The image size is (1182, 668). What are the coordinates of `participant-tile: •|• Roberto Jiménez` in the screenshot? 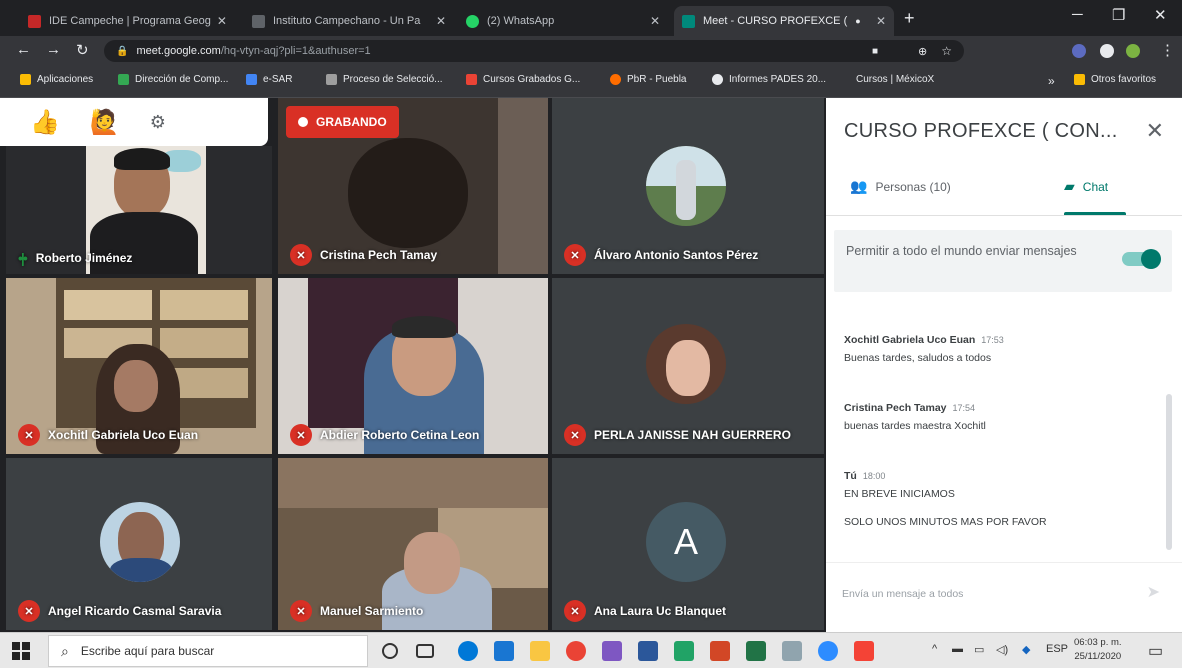 It's located at (139, 210).